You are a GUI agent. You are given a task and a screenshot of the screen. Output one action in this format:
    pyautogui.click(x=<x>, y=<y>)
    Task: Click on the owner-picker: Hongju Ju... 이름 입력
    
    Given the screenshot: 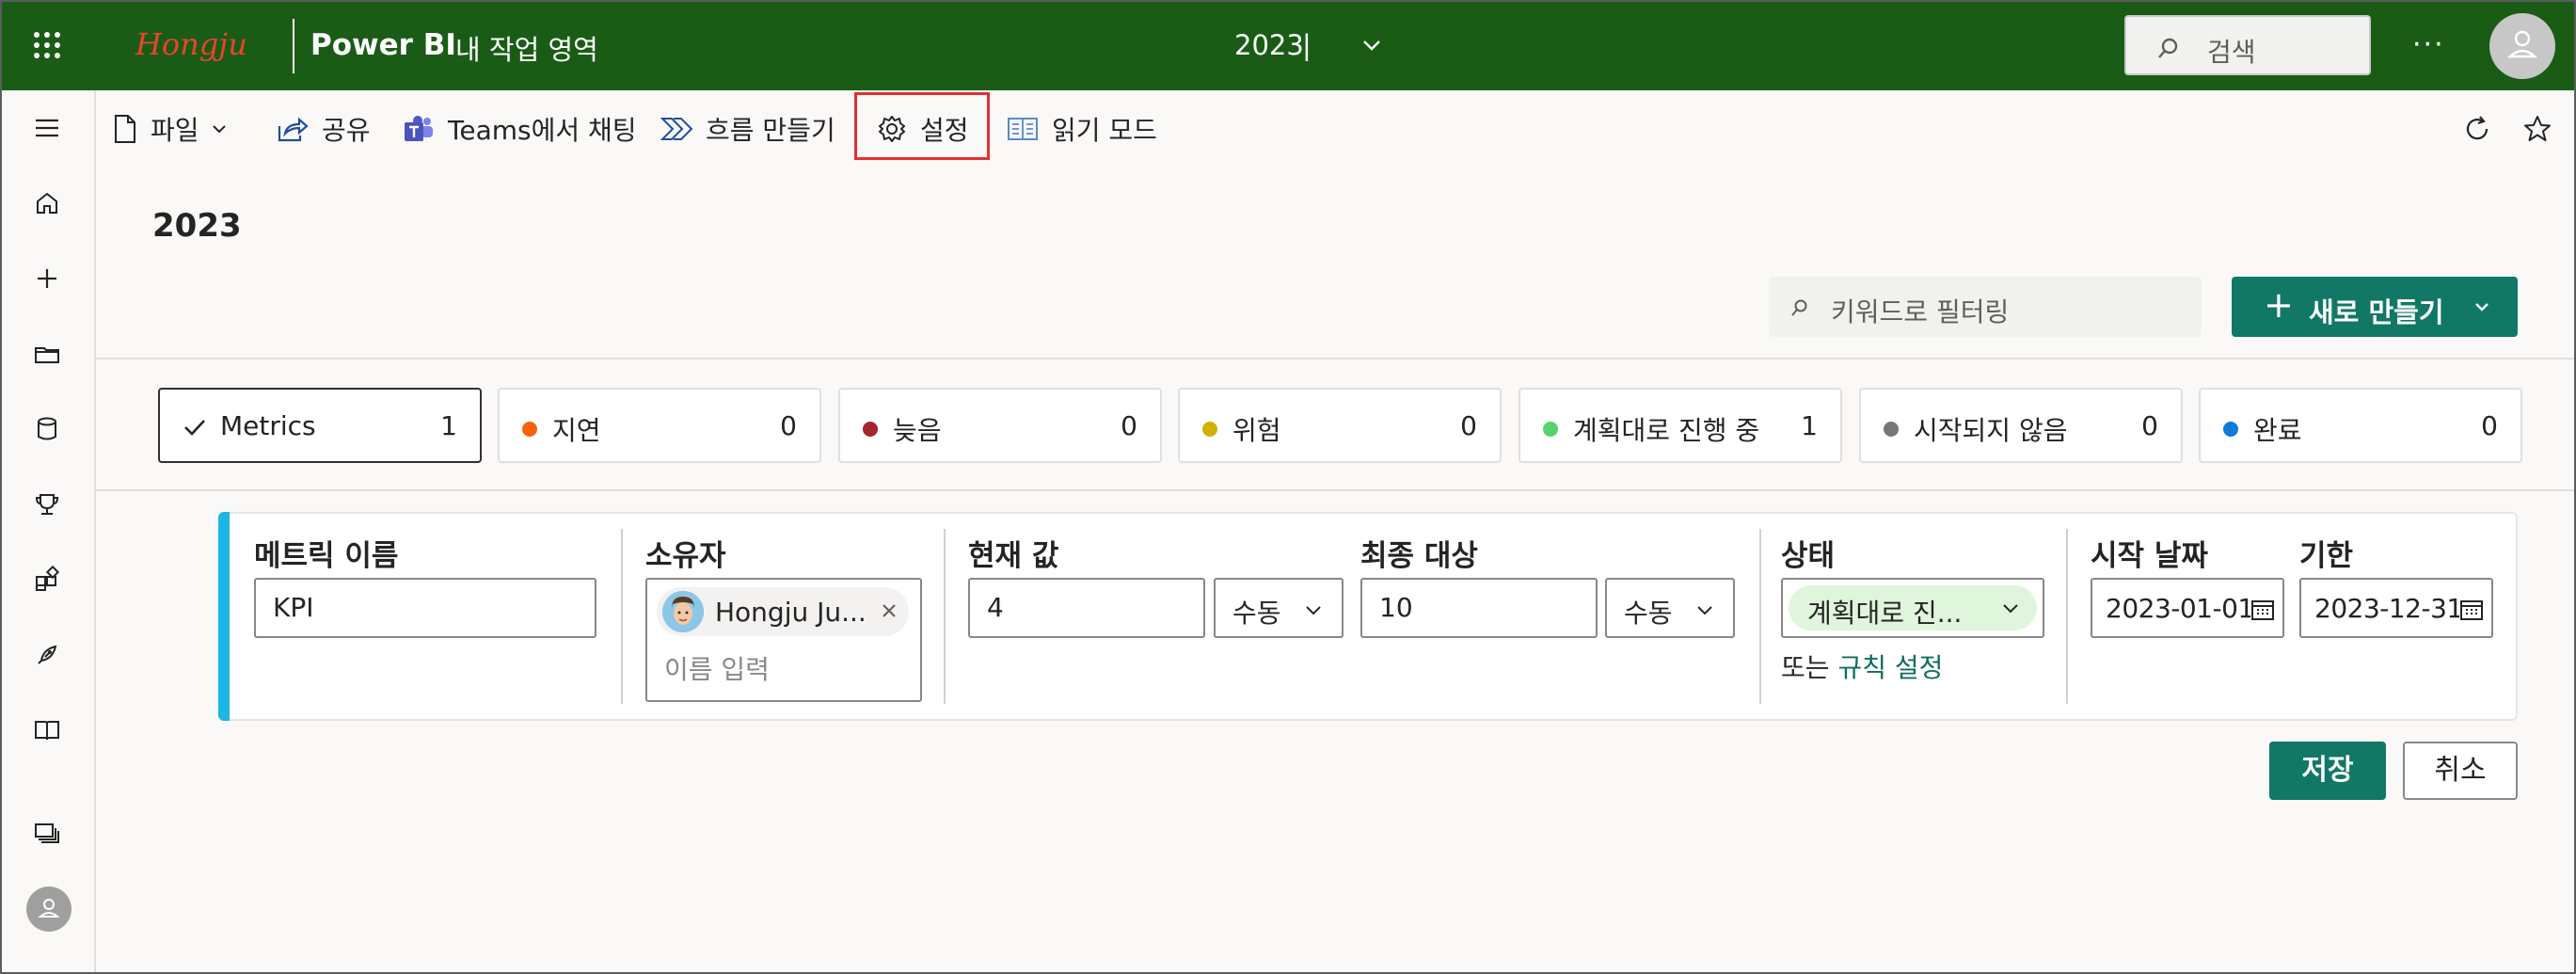 What is the action you would take?
    pyautogui.click(x=783, y=640)
    